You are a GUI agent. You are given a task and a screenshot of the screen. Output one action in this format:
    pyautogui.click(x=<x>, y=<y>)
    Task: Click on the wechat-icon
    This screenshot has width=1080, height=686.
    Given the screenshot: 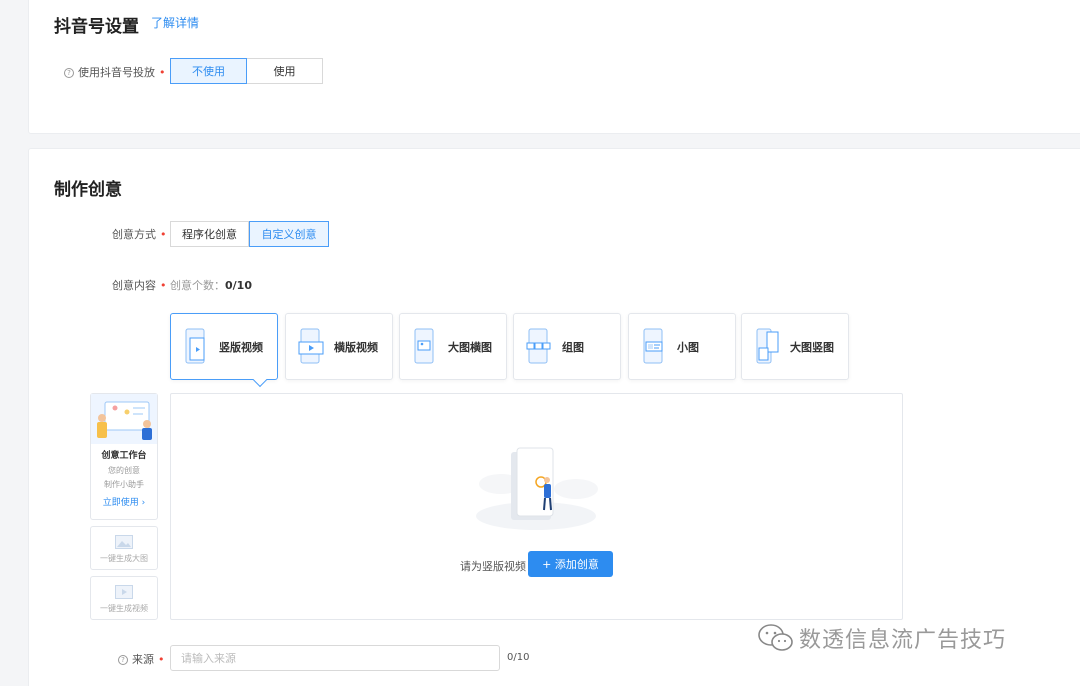 What is the action you would take?
    pyautogui.click(x=775, y=637)
    